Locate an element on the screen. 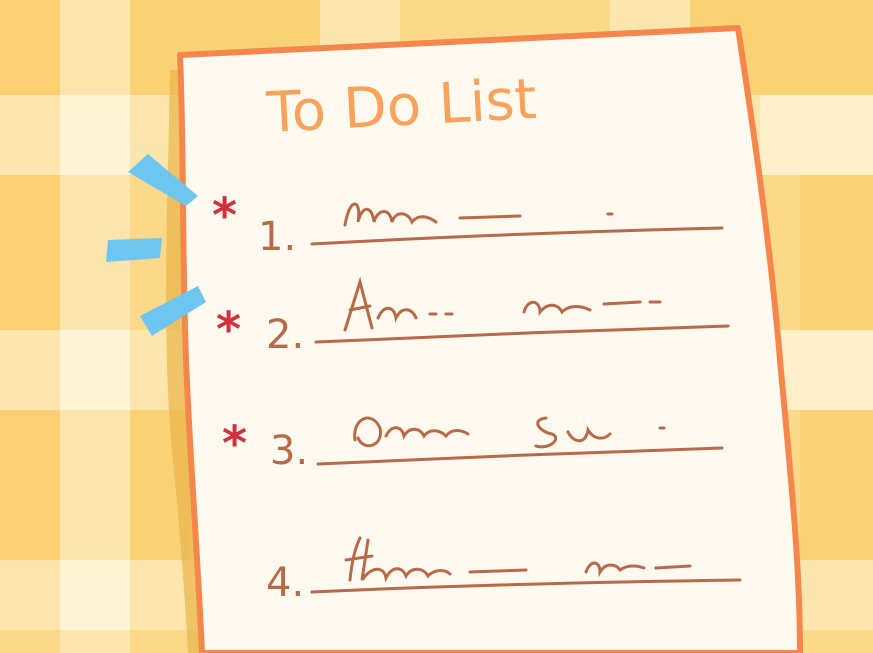  item-number: 3. is located at coordinates (289, 451).